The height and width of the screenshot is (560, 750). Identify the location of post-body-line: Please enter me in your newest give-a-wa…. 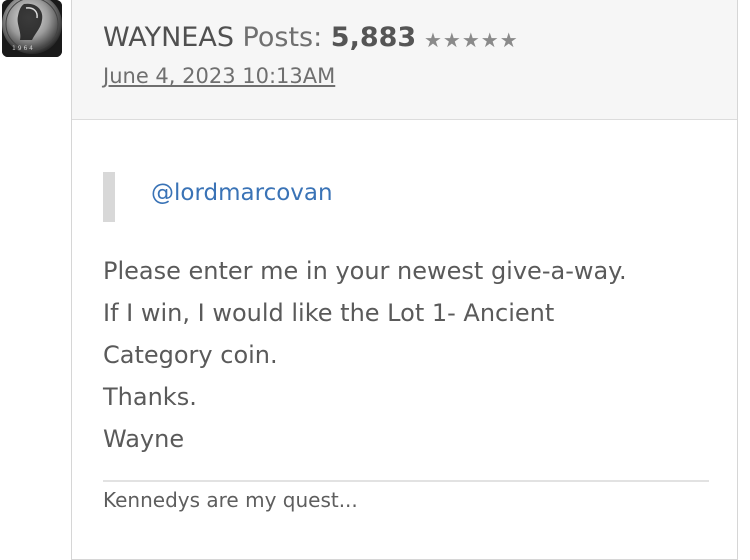
(365, 271).